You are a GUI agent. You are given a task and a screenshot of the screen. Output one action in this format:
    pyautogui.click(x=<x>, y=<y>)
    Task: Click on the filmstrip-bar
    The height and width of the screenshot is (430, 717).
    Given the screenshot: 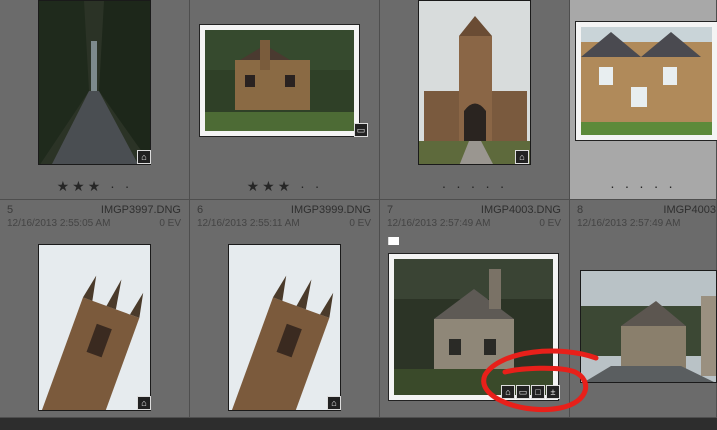 What is the action you would take?
    pyautogui.click(x=358, y=424)
    